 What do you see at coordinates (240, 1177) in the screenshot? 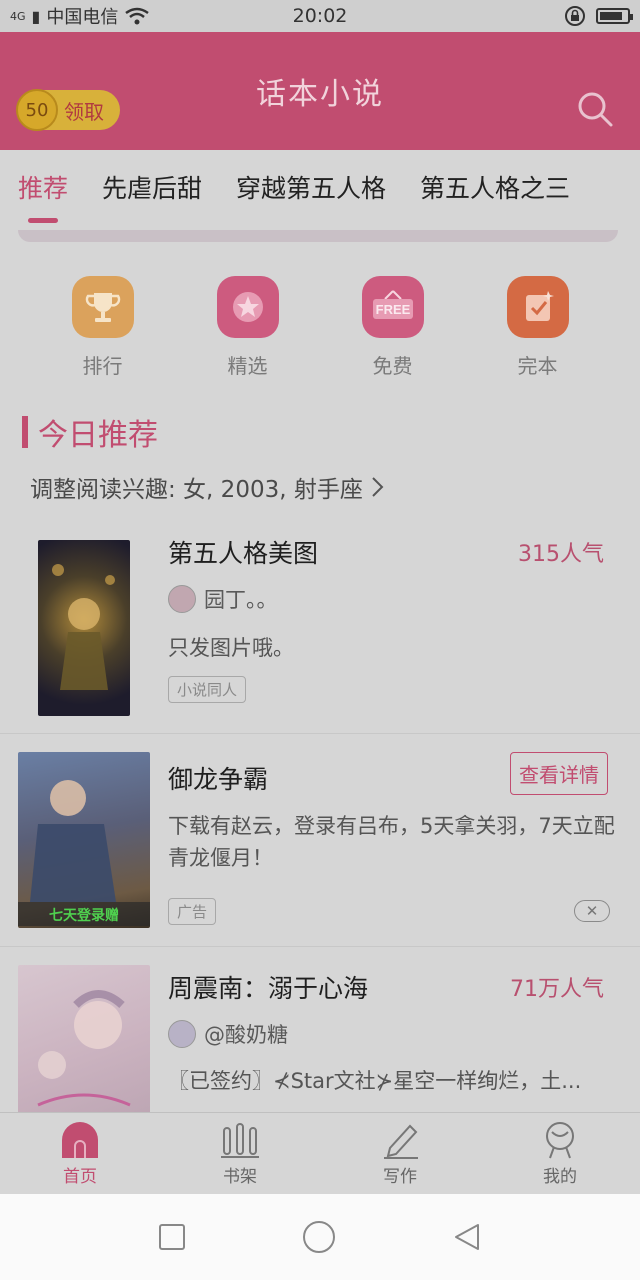
I see `nav-label: 书架` at bounding box center [240, 1177].